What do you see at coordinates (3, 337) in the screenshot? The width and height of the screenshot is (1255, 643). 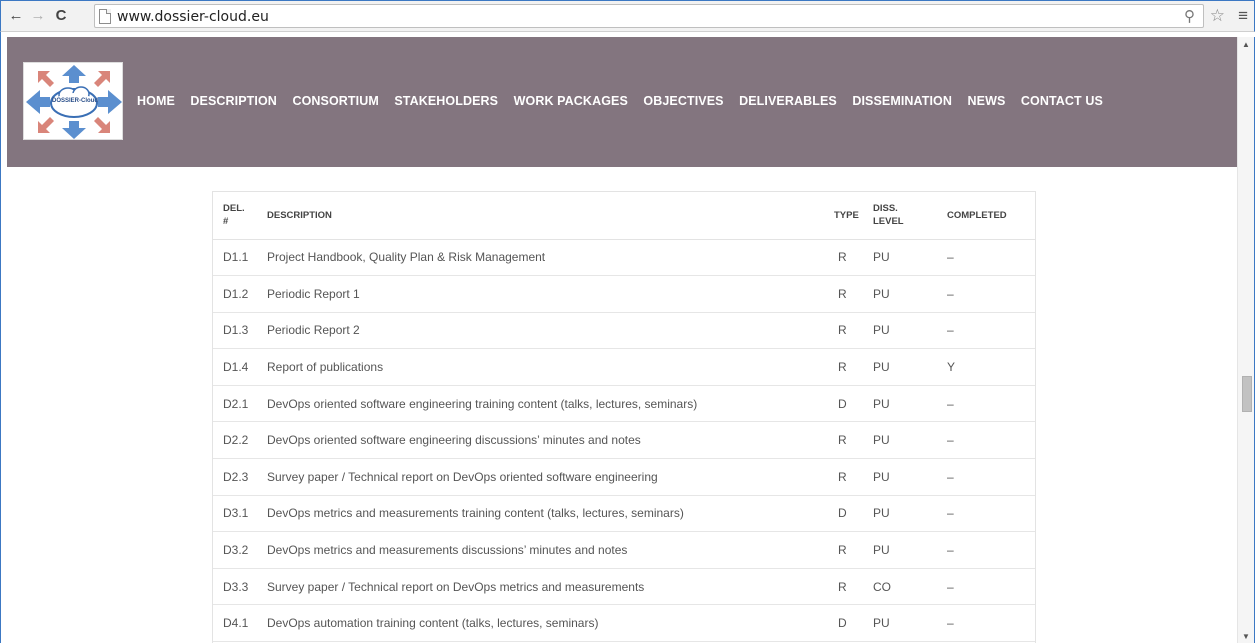 I see `window-edge` at bounding box center [3, 337].